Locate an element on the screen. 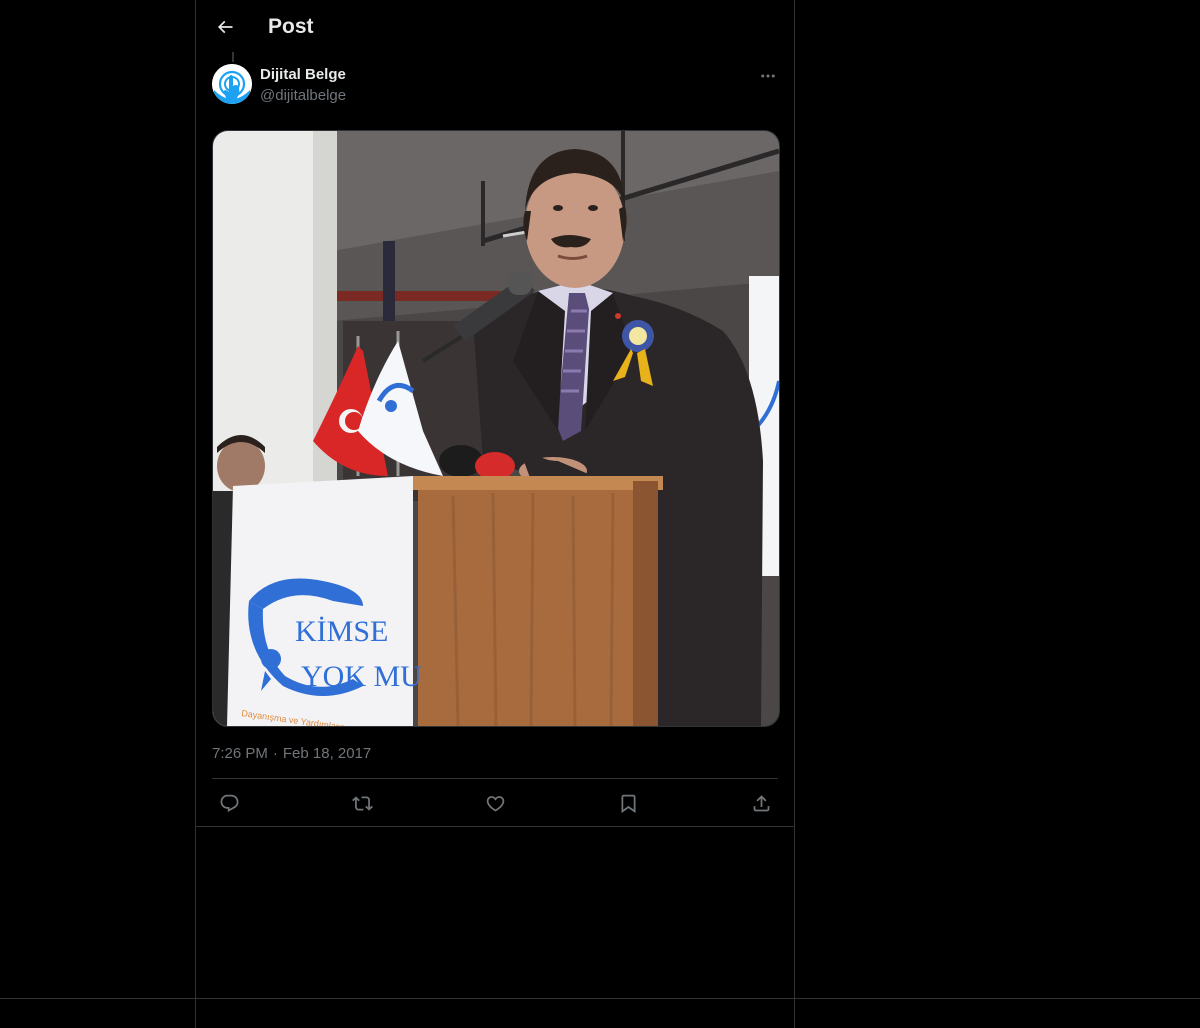 The width and height of the screenshot is (1200, 1028). ellipsis-icon is located at coordinates (768, 76).